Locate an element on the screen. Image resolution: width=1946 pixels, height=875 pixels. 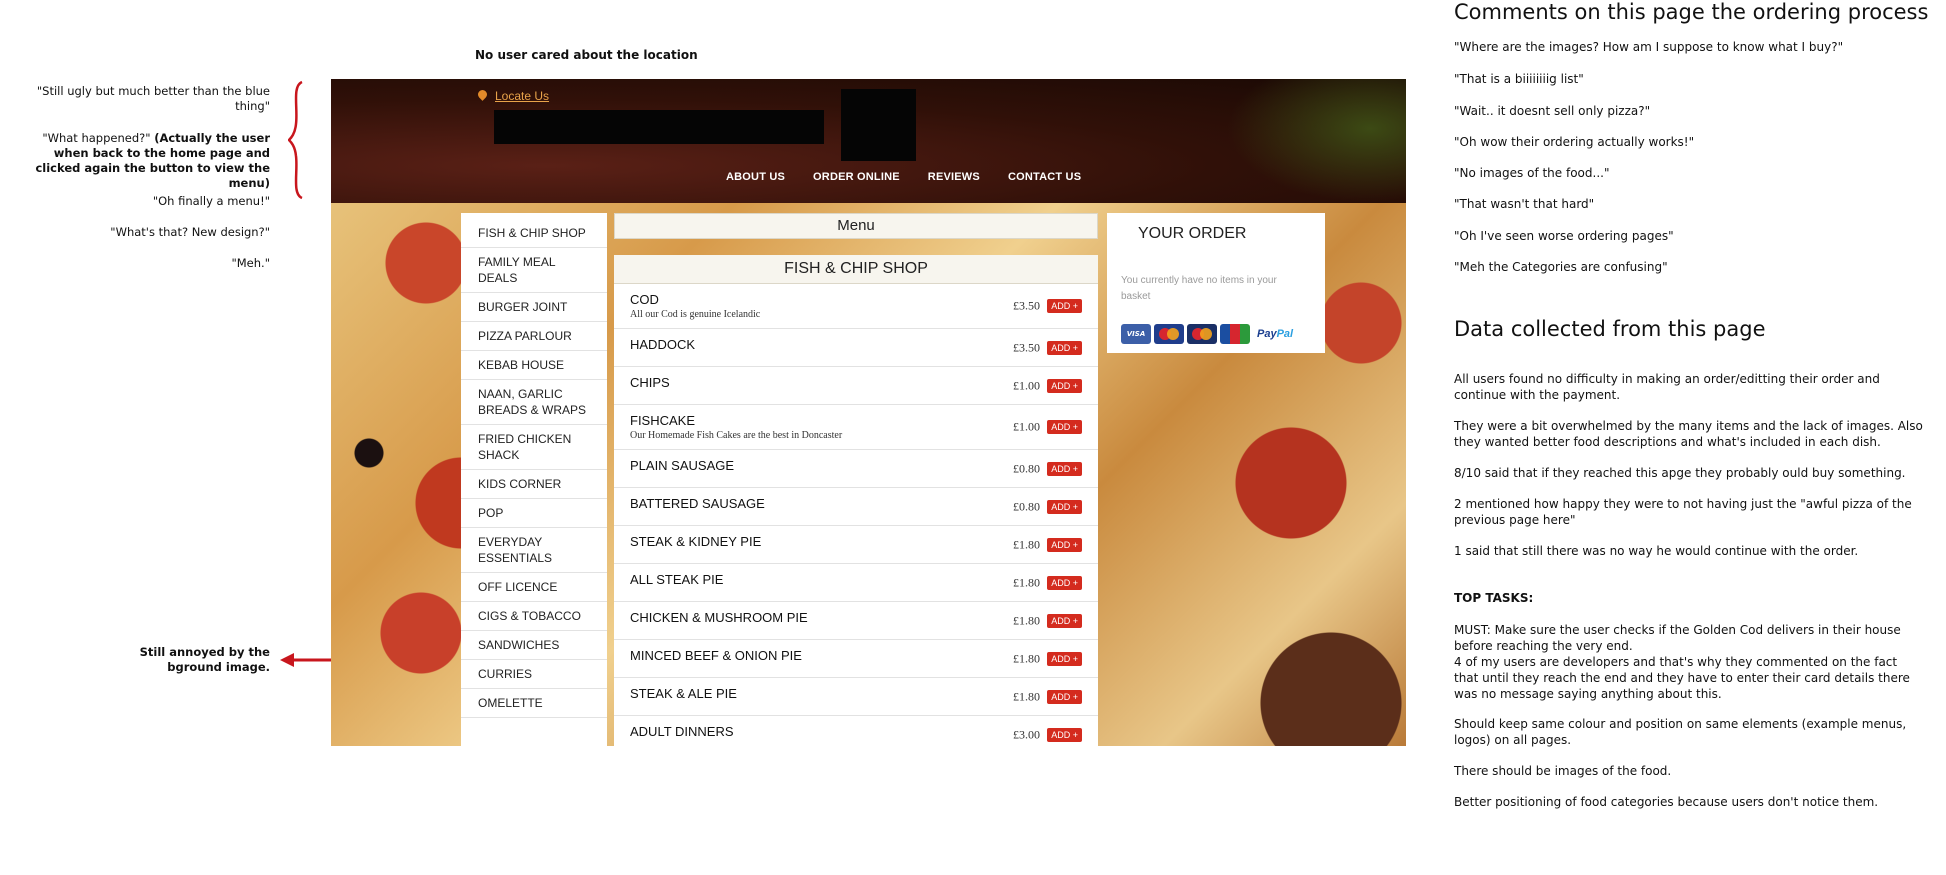
menu-item: CHICKEN & MUSHROOM PIE £1.80 ADD + is located at coordinates (856, 621).